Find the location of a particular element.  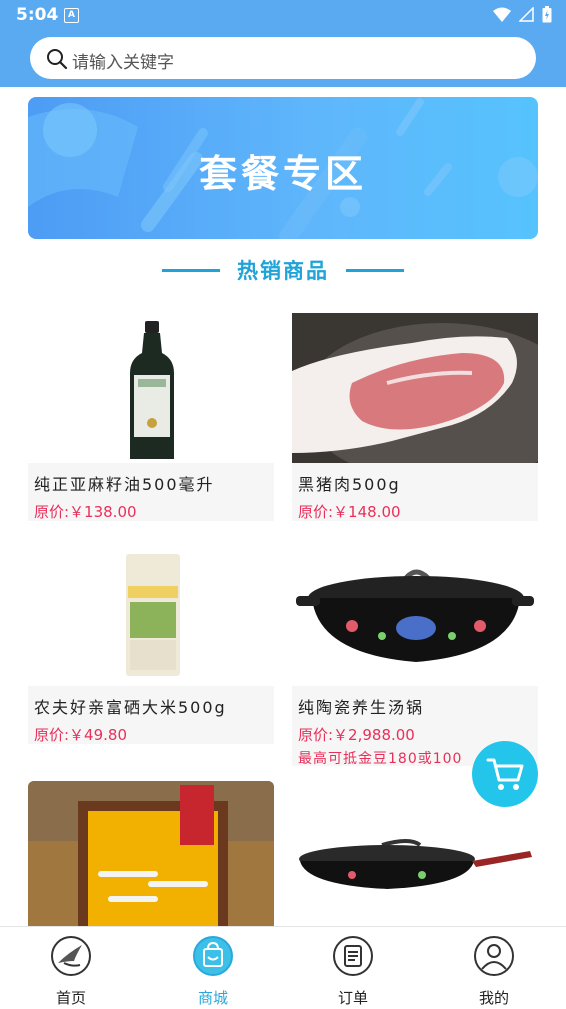

tab-mall: 商城 is located at coordinates (213, 969).